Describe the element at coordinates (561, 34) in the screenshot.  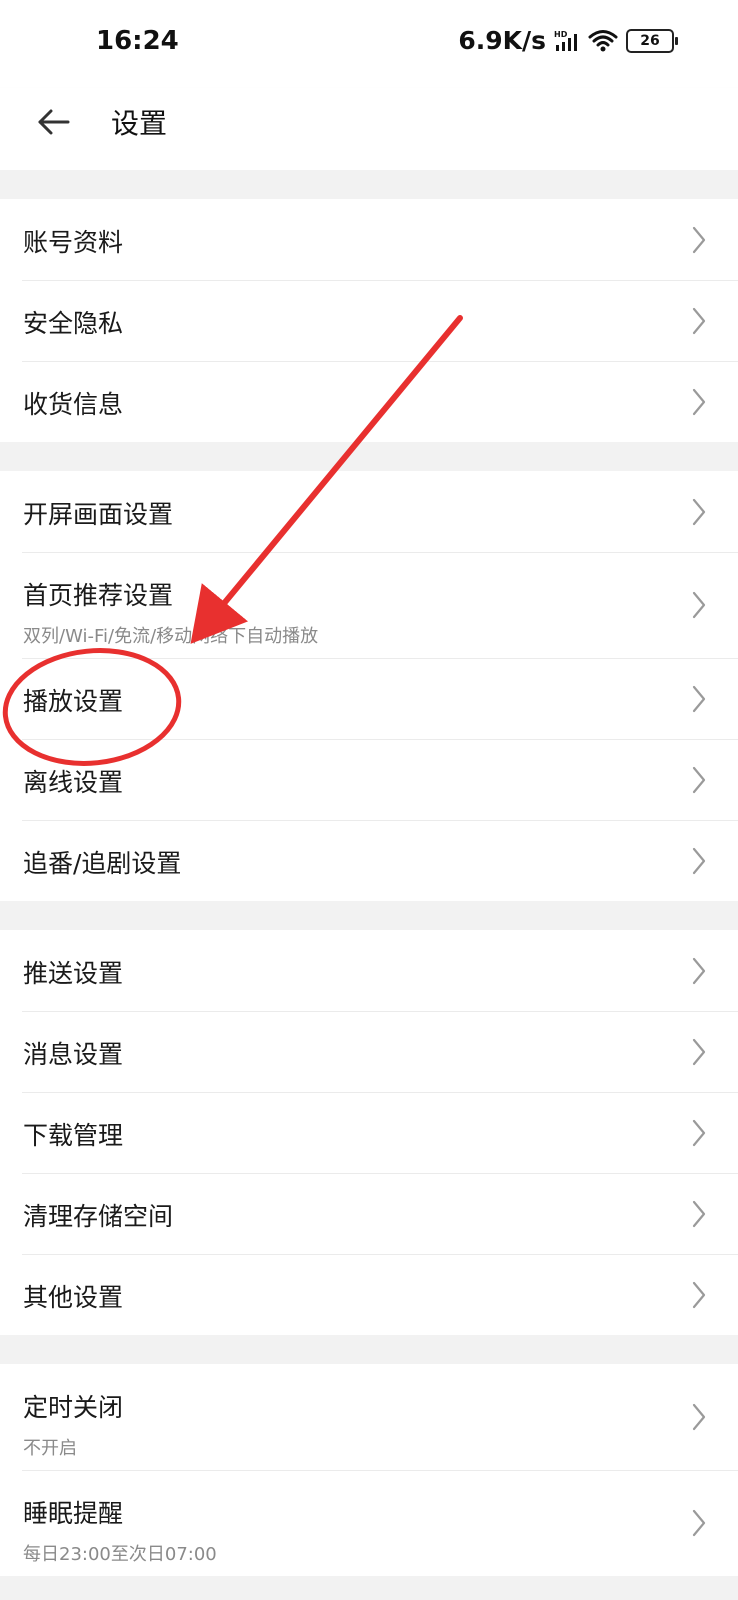
I see `svg-text: HD` at that location.